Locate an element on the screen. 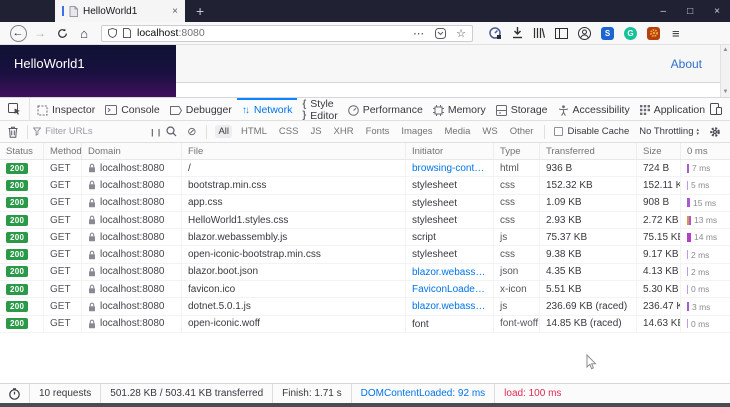  tab-debugger: Debugger is located at coordinates (201, 109).